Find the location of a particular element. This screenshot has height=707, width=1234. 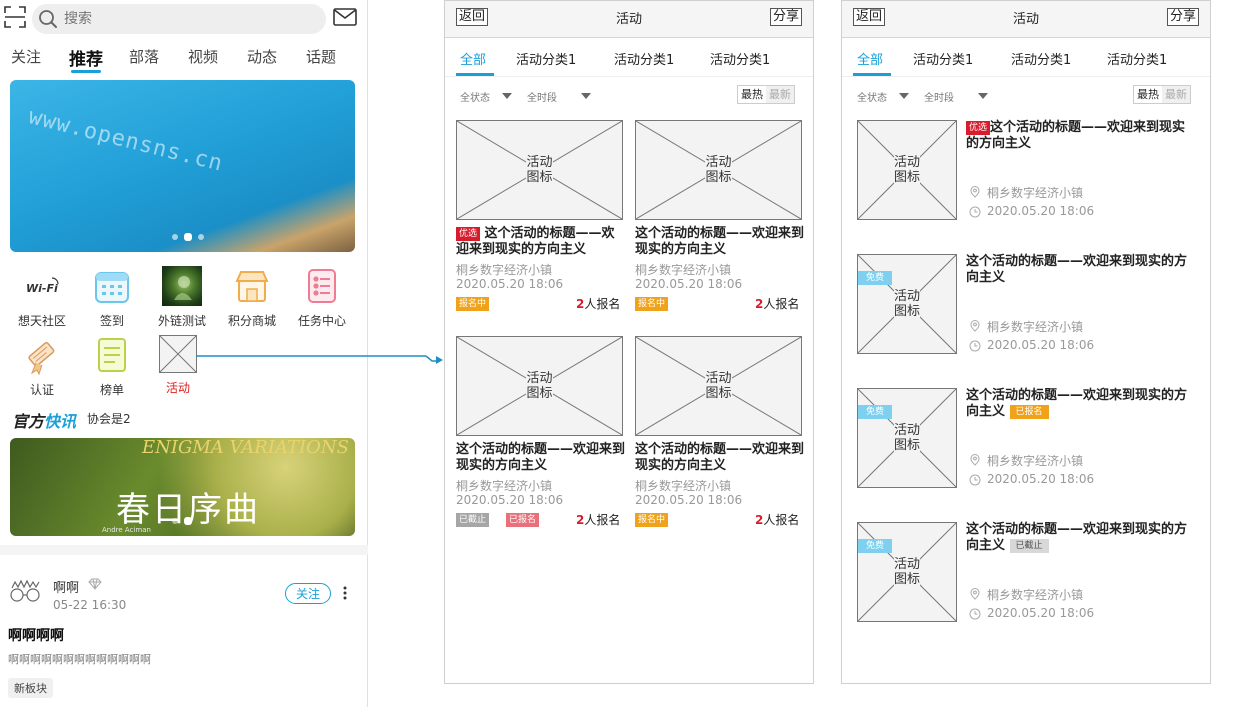

post-author-name: 啊啊 is located at coordinates (66, 586).